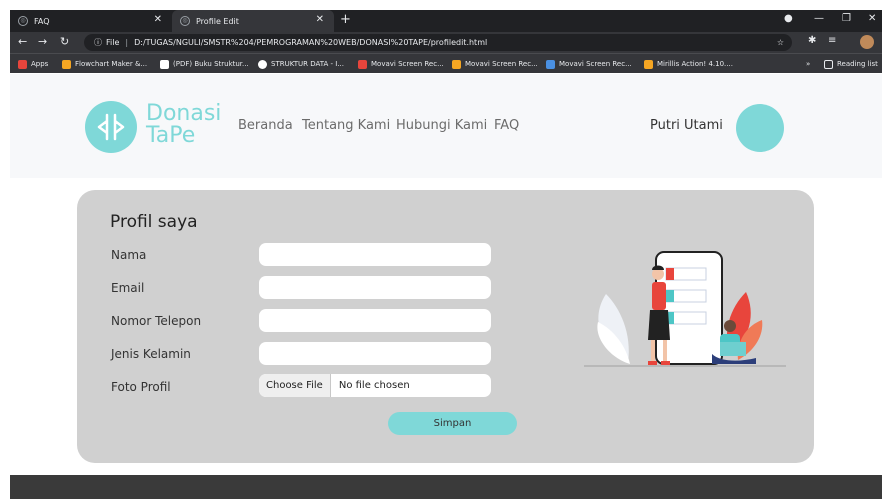 This screenshot has width=882, height=499. I want to click on url-scheme: File, so click(113, 42).